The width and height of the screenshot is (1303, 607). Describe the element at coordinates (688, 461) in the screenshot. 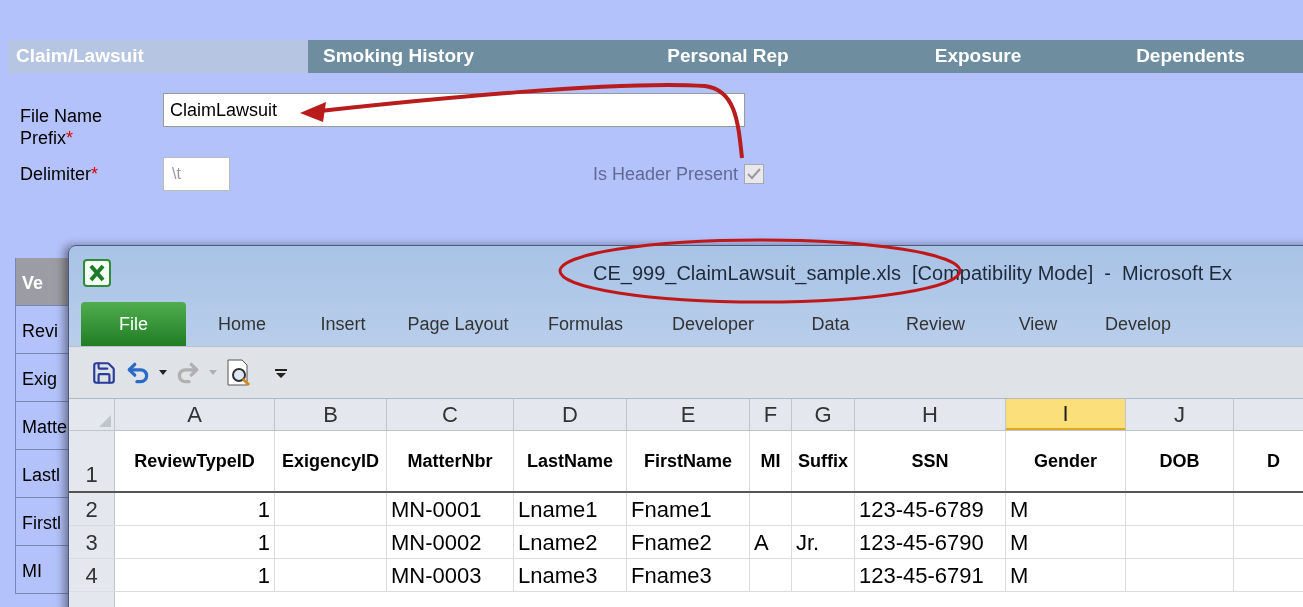

I see `column-title: FirstName` at that location.